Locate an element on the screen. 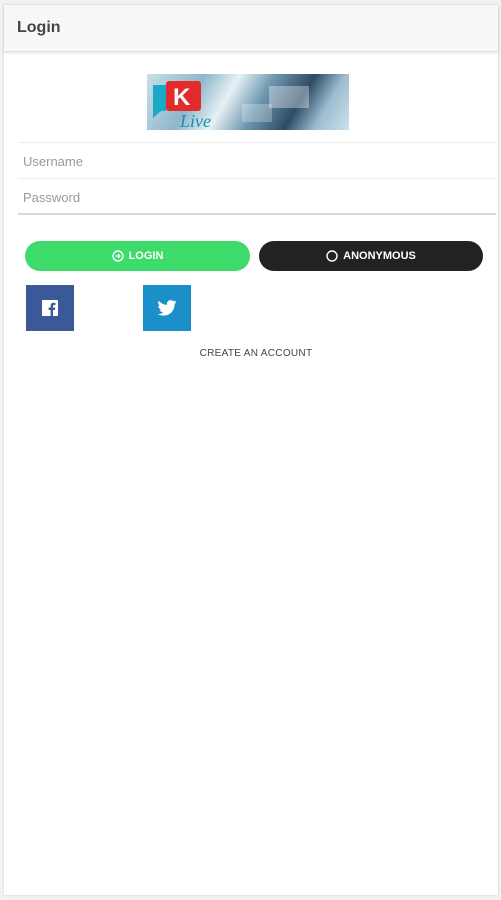 The image size is (501, 900). twitter-login-button is located at coordinates (167, 308).